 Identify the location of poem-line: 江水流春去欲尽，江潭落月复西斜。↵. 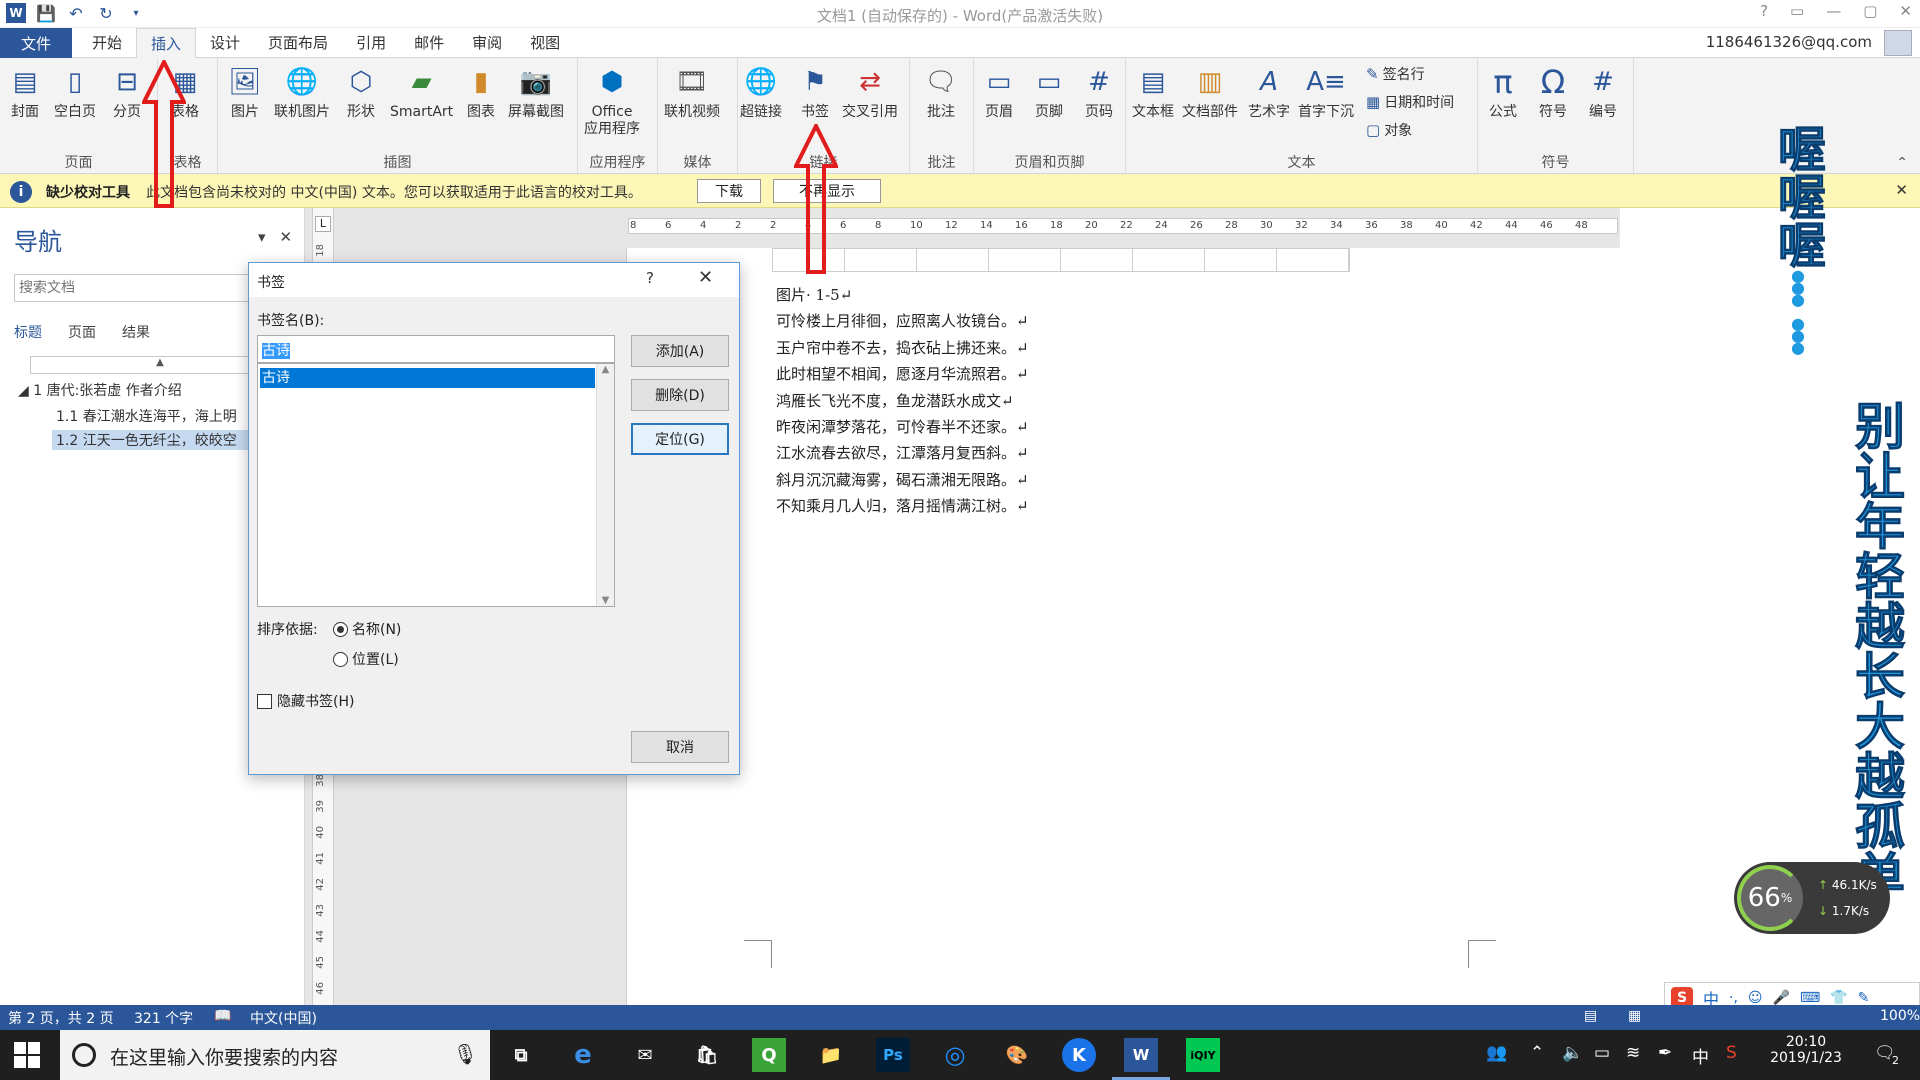
(902, 452).